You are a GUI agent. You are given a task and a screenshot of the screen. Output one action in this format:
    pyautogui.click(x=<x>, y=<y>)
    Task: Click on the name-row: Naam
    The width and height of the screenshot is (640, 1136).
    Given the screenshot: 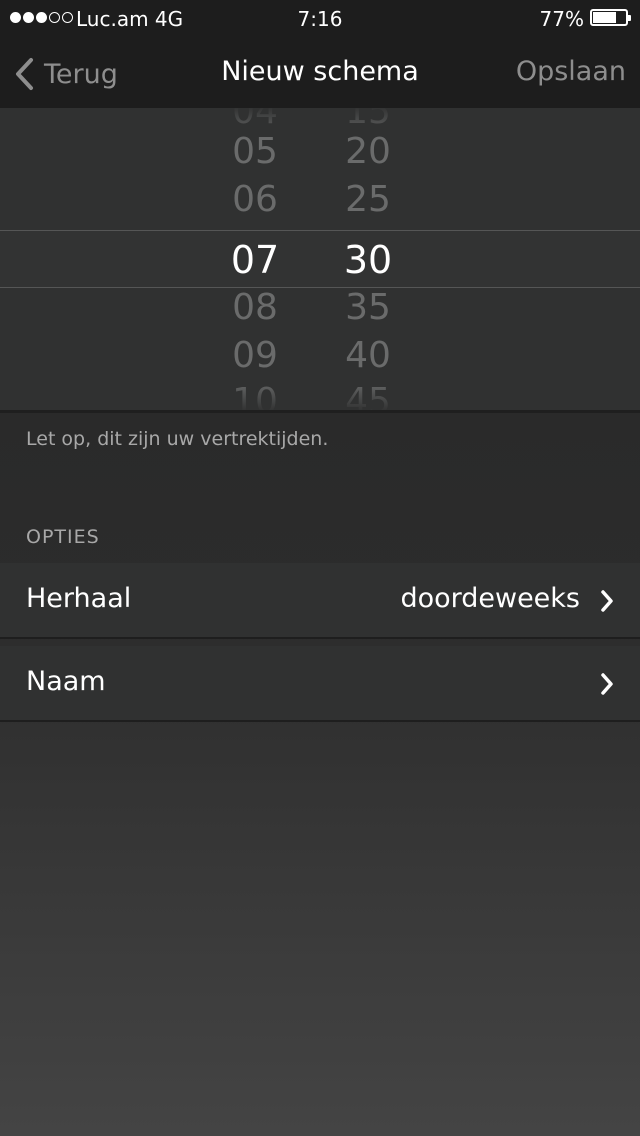 What is the action you would take?
    pyautogui.click(x=320, y=684)
    